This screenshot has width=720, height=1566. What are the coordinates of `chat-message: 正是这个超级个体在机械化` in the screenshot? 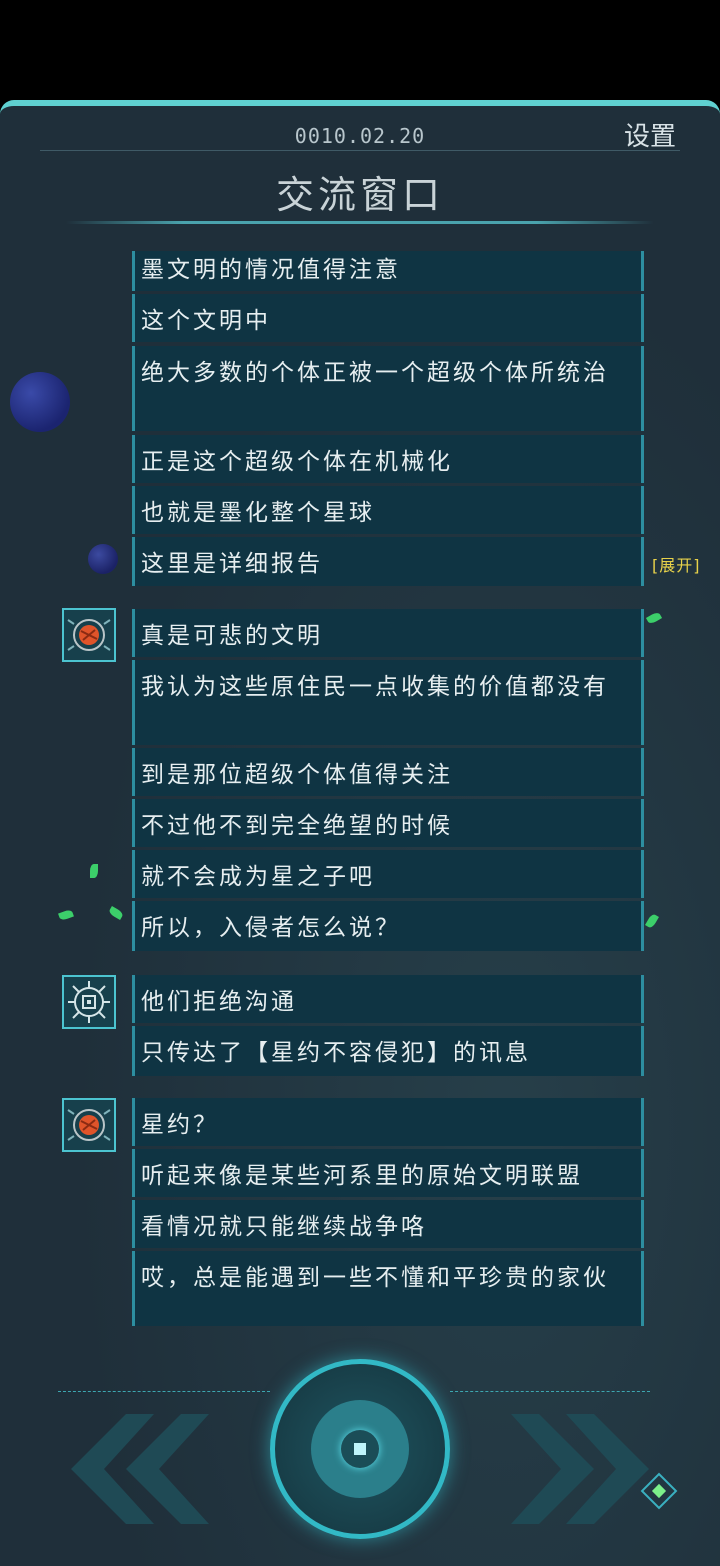 It's located at (388, 459).